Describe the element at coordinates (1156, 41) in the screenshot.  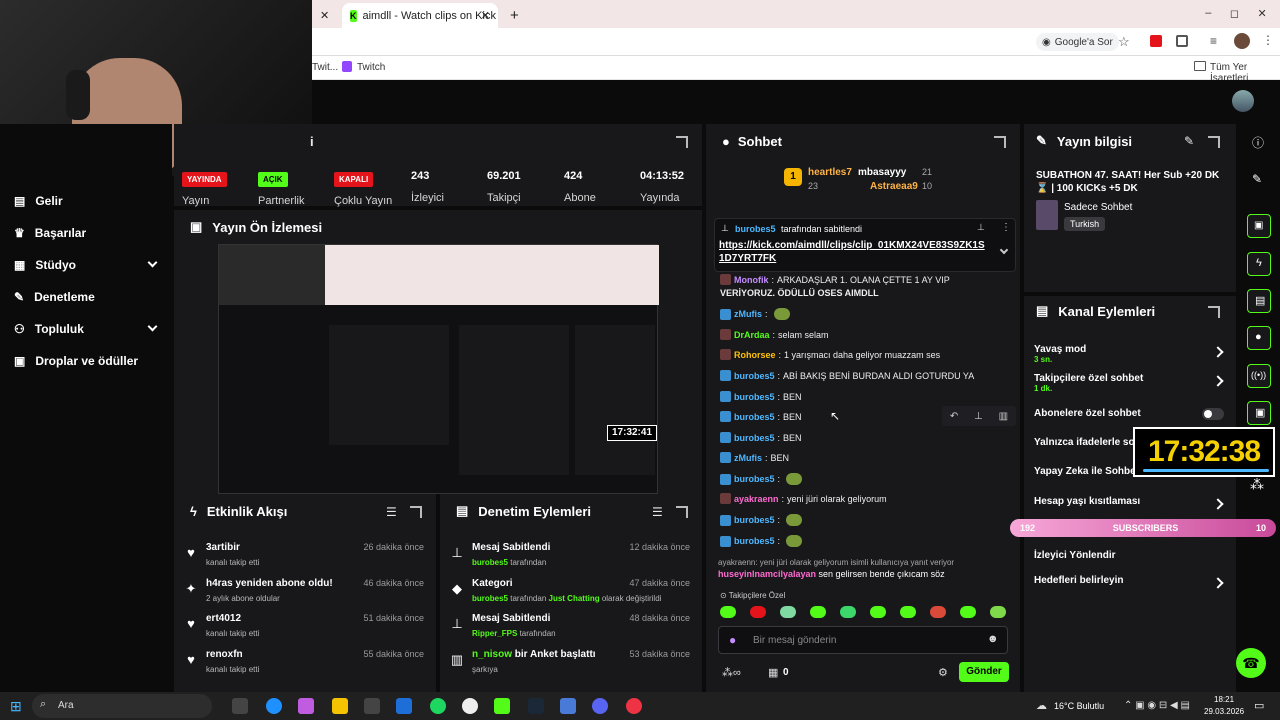
I see `extension-icon` at that location.